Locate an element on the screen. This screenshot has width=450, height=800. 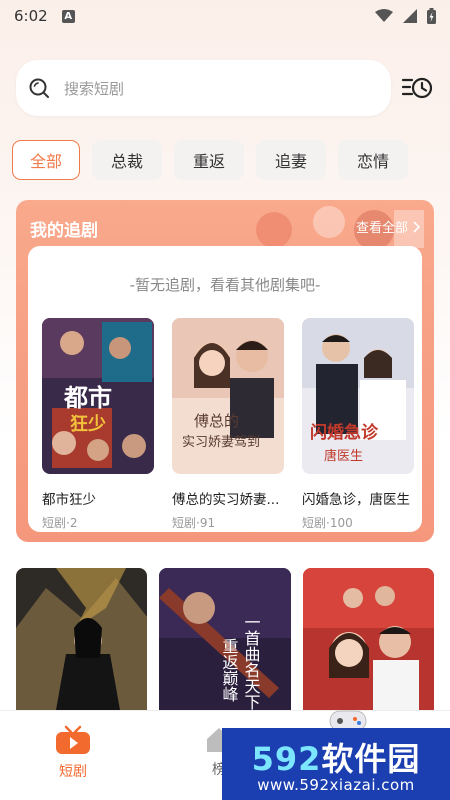
drama-poster: 闪婚急诊 唐医生 is located at coordinates (358, 396).